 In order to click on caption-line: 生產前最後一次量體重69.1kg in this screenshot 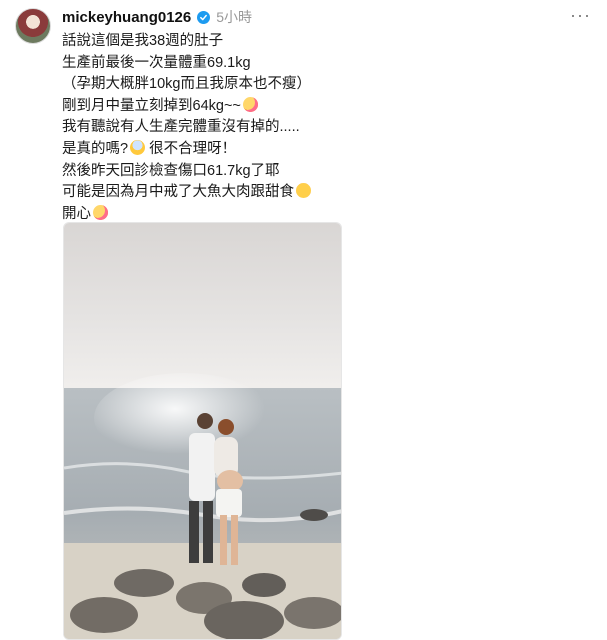, I will do `click(156, 62)`.